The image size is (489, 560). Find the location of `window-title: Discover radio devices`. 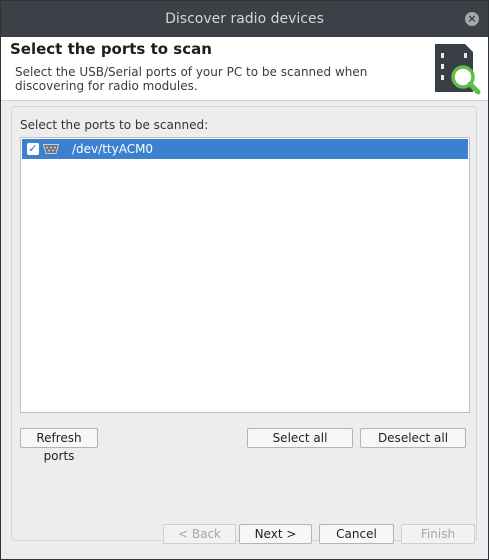

window-title: Discover radio devices is located at coordinates (244, 19).